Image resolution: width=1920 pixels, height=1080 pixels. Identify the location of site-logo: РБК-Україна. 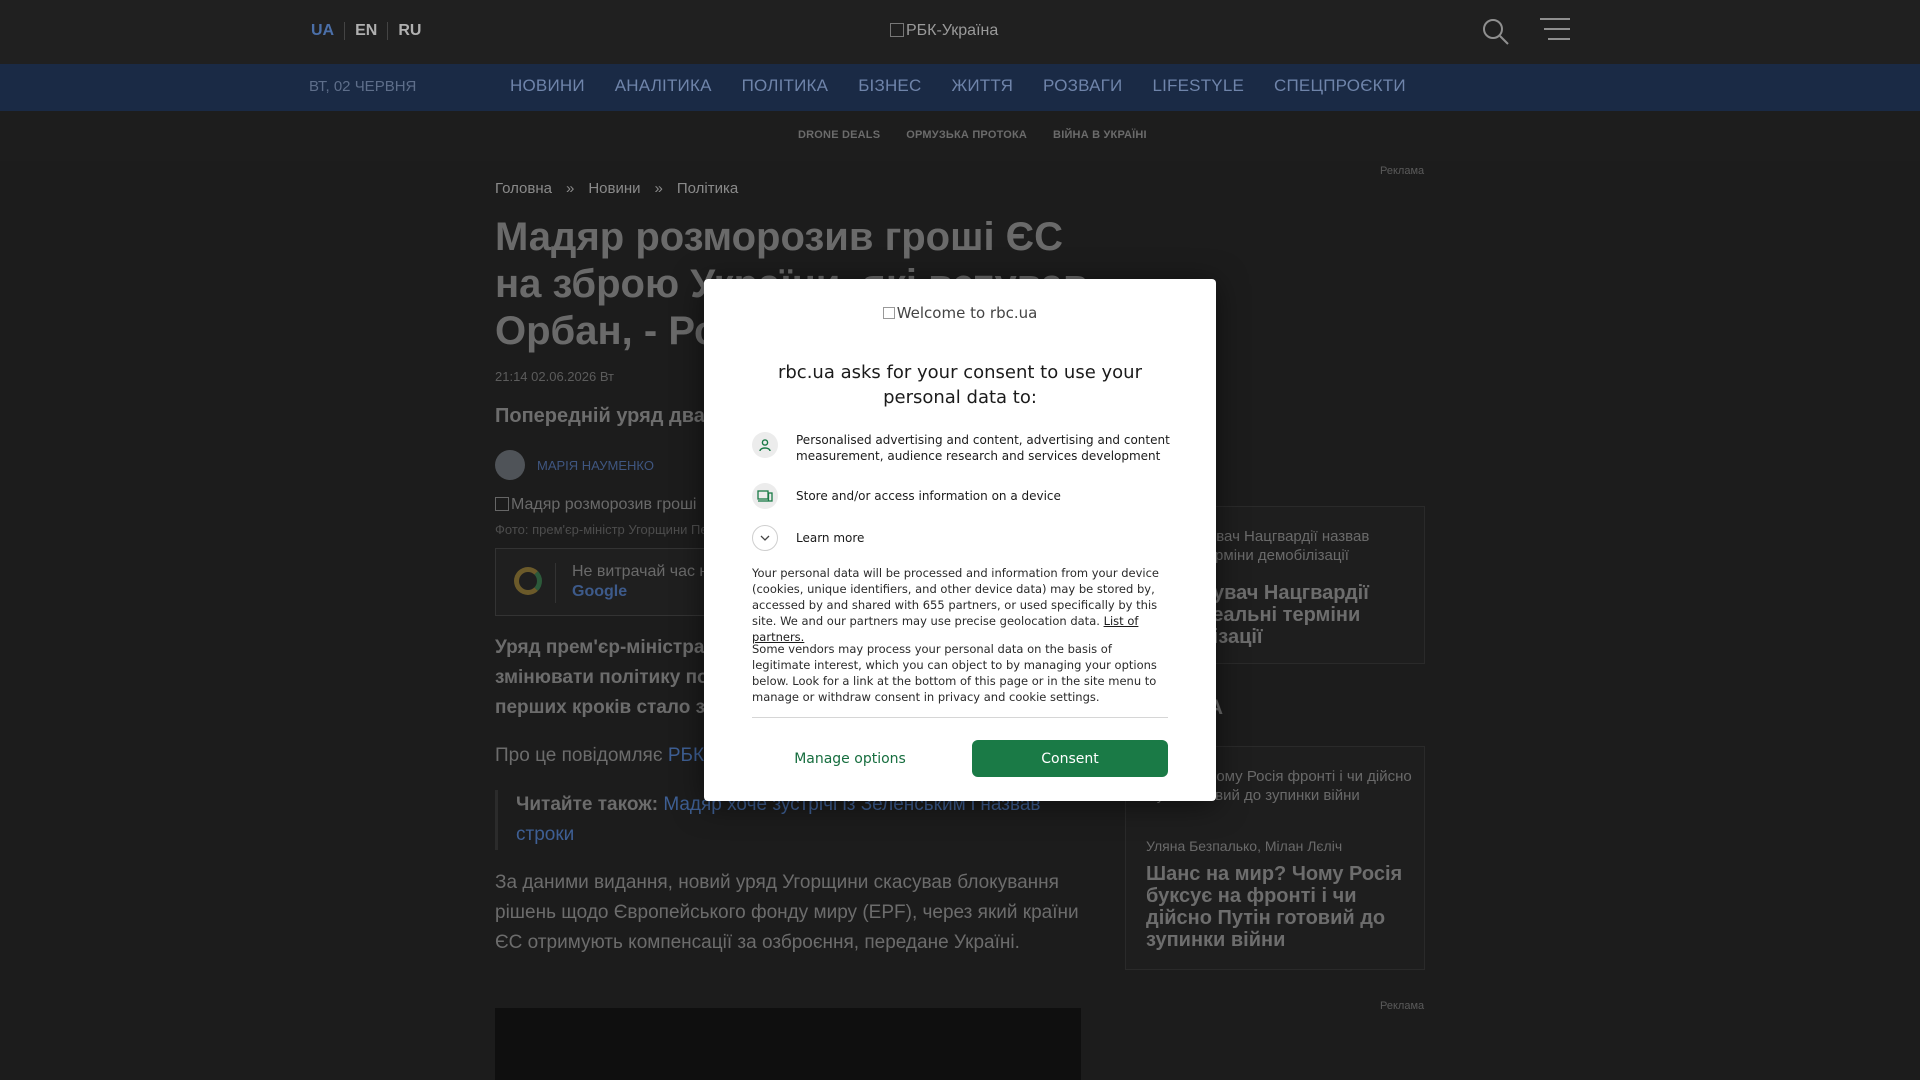
(944, 31).